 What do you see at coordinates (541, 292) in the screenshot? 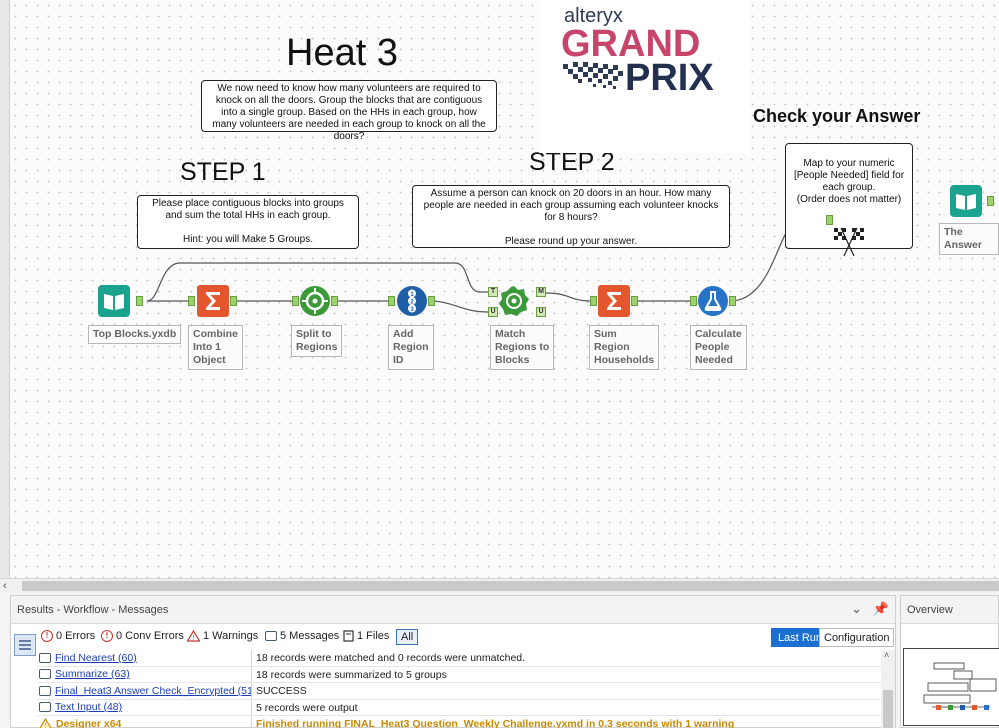
I see `match-matched-anchor: M` at bounding box center [541, 292].